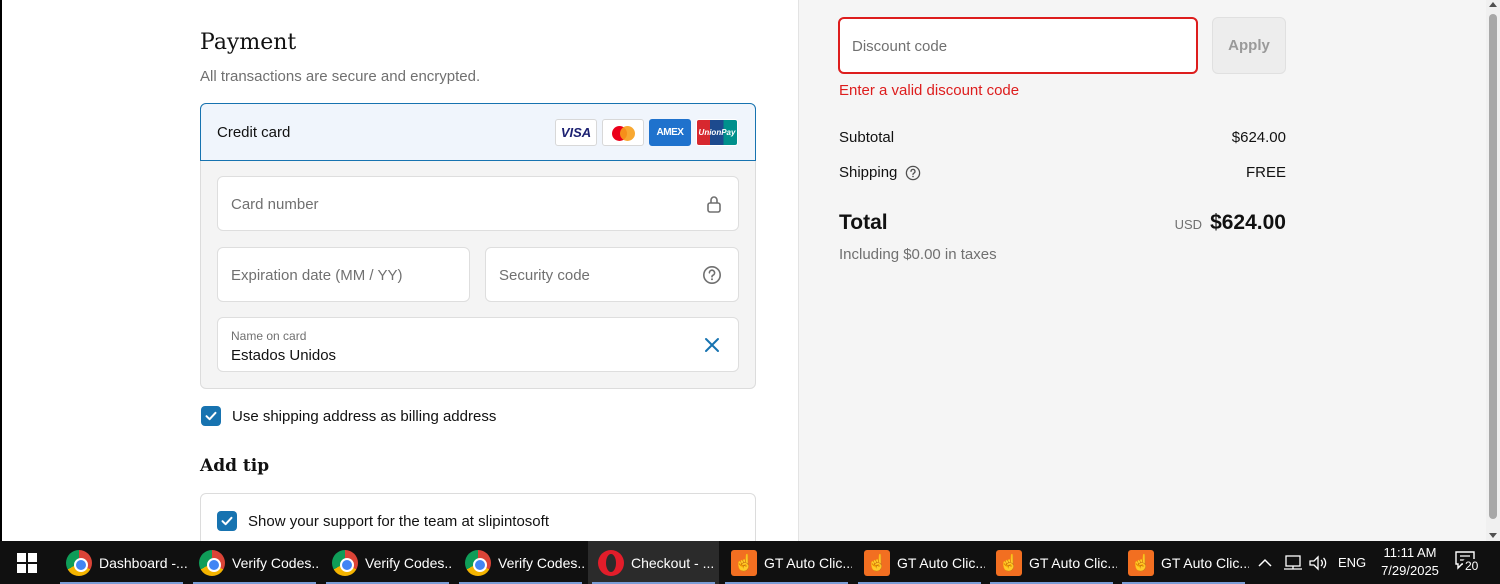  I want to click on expiration-date-field: Expiration date (MM / YY), so click(343, 274).